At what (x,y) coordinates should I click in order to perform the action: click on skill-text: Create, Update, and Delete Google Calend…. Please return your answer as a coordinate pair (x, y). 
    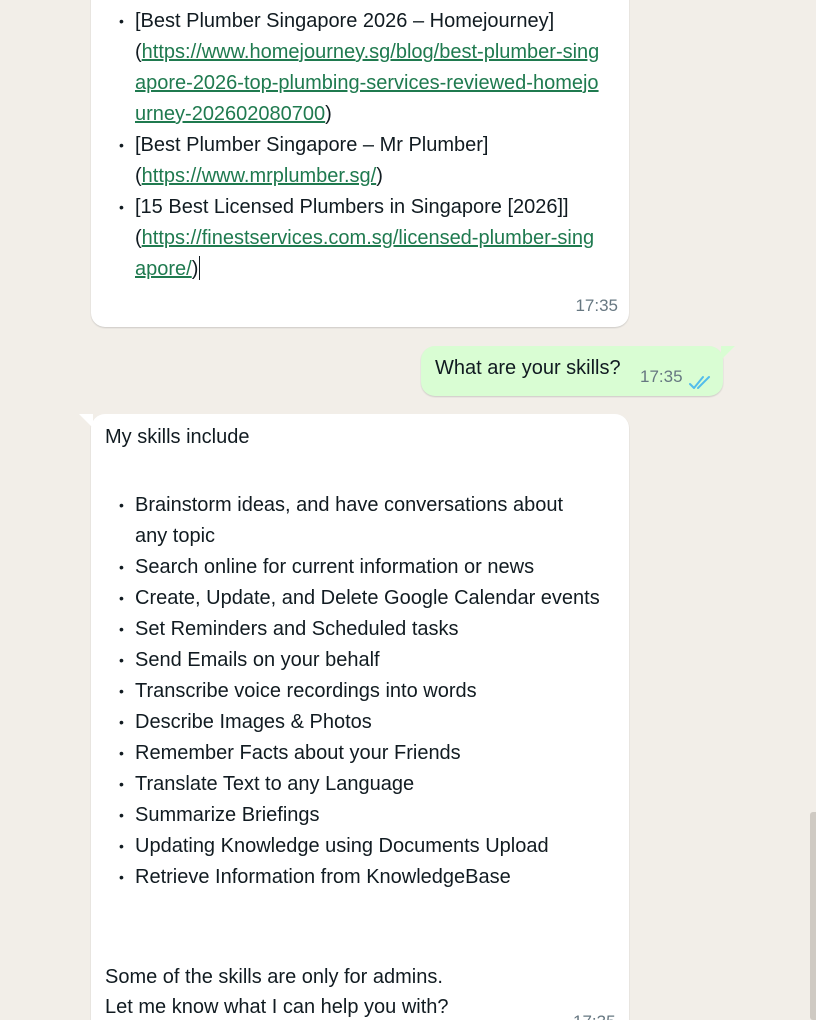
    Looking at the image, I should click on (367, 598).